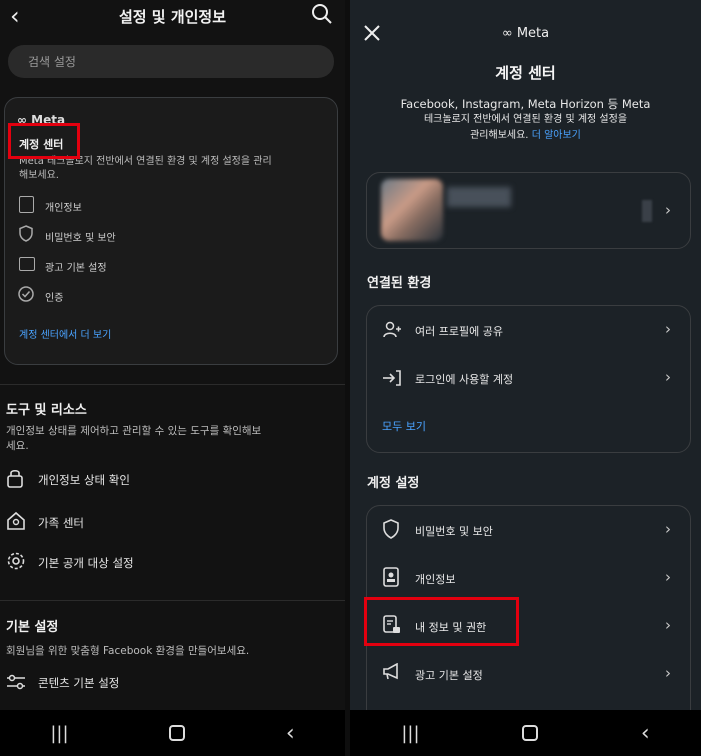 The width and height of the screenshot is (701, 756). Describe the element at coordinates (78, 683) in the screenshot. I see `pref-content: 콘텐츠 기본 설정` at that location.